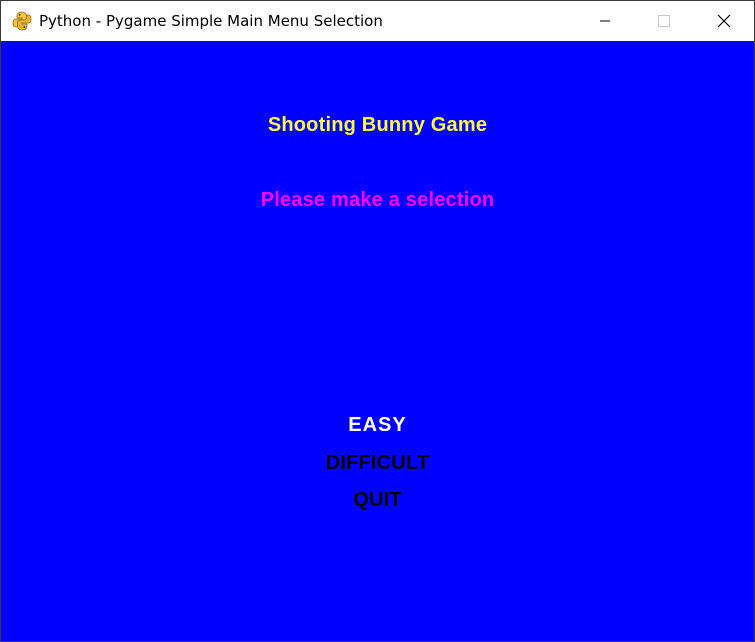 This screenshot has height=642, width=755. I want to click on pygame-snake-icon, so click(22, 21).